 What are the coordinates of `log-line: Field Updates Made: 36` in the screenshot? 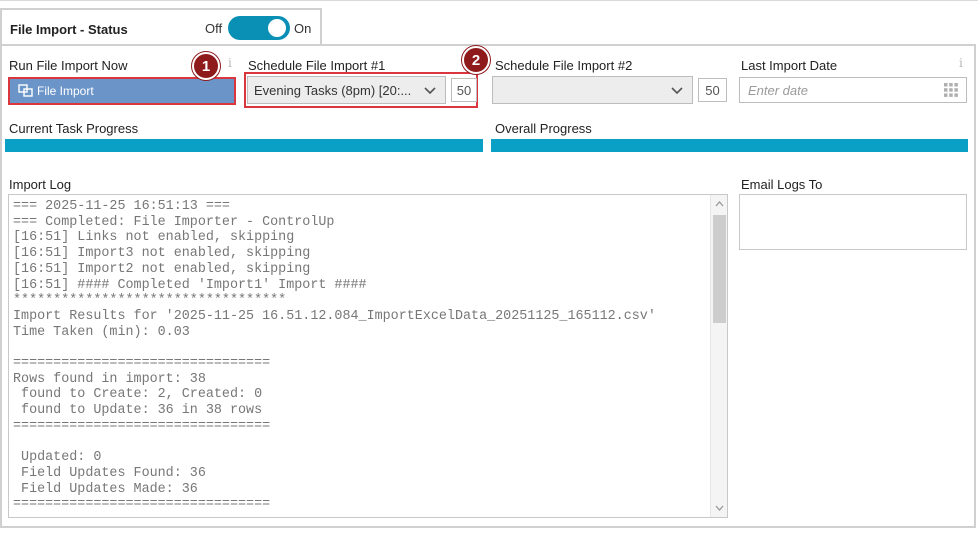 It's located at (105, 489).